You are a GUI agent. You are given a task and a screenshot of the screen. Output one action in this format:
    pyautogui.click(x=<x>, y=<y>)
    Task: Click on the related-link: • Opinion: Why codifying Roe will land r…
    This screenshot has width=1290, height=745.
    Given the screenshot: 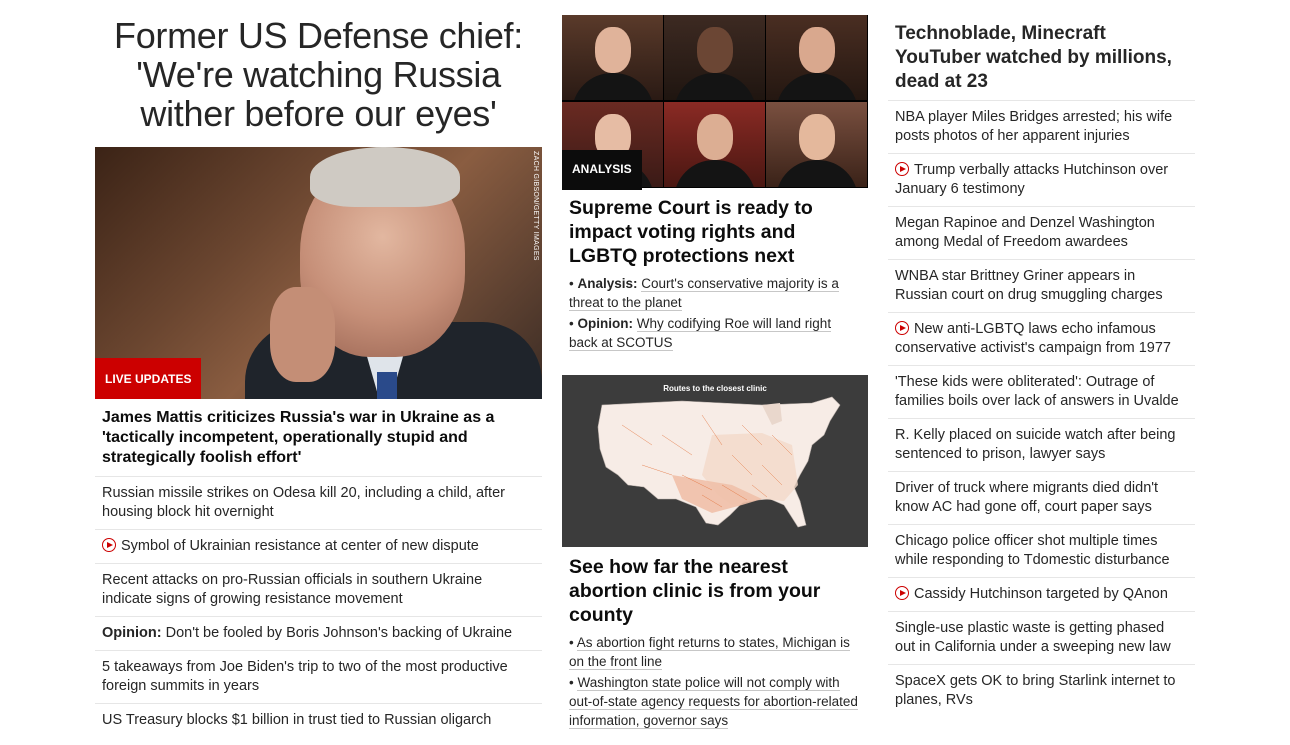 What is the action you would take?
    pyautogui.click(x=715, y=332)
    